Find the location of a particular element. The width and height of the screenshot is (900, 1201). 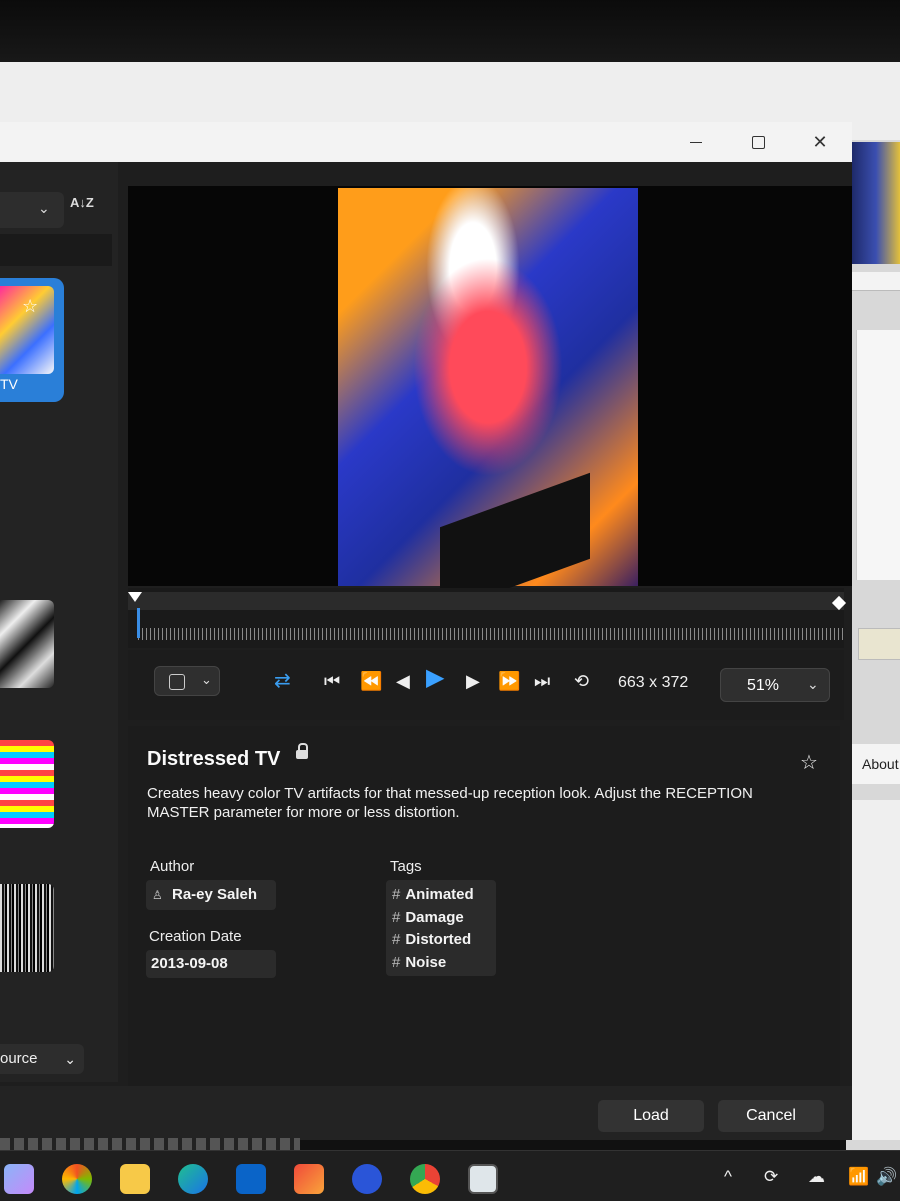

taskbar: ^ ⟳ ☁ 📶 🔊 is located at coordinates (450, 1175).